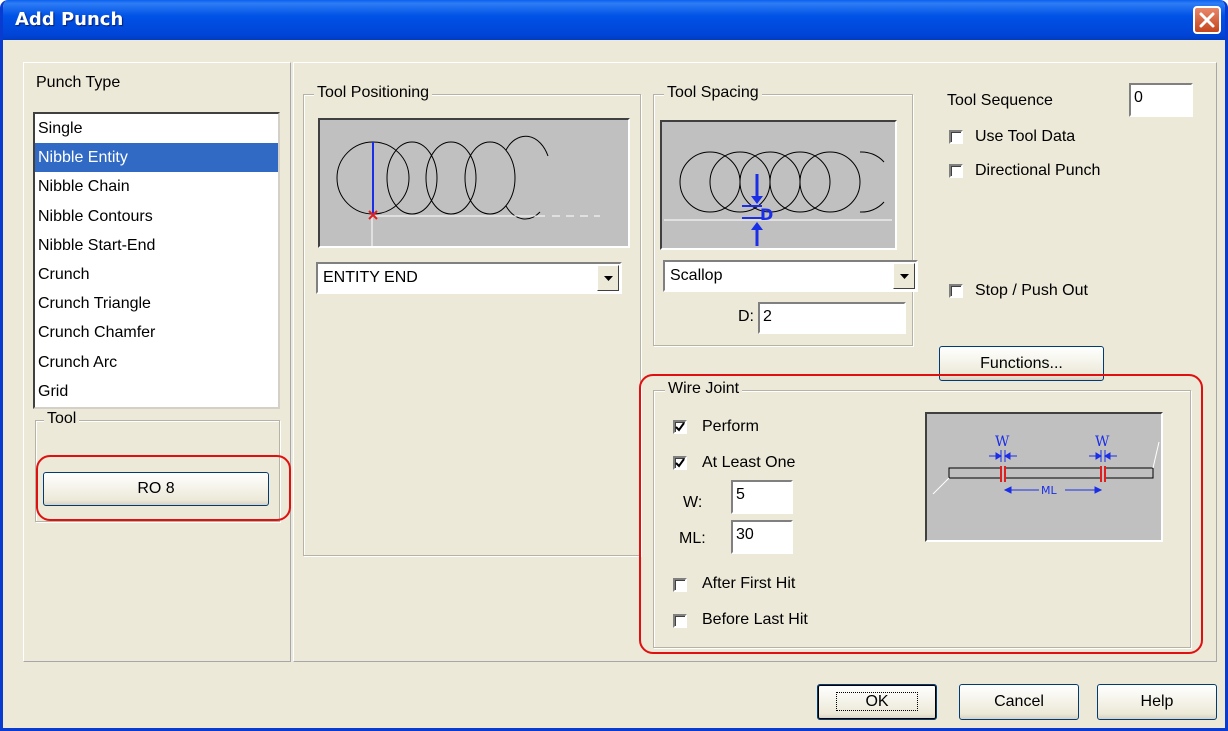 The height and width of the screenshot is (731, 1228). I want to click on ok-button-label: OK, so click(877, 701).